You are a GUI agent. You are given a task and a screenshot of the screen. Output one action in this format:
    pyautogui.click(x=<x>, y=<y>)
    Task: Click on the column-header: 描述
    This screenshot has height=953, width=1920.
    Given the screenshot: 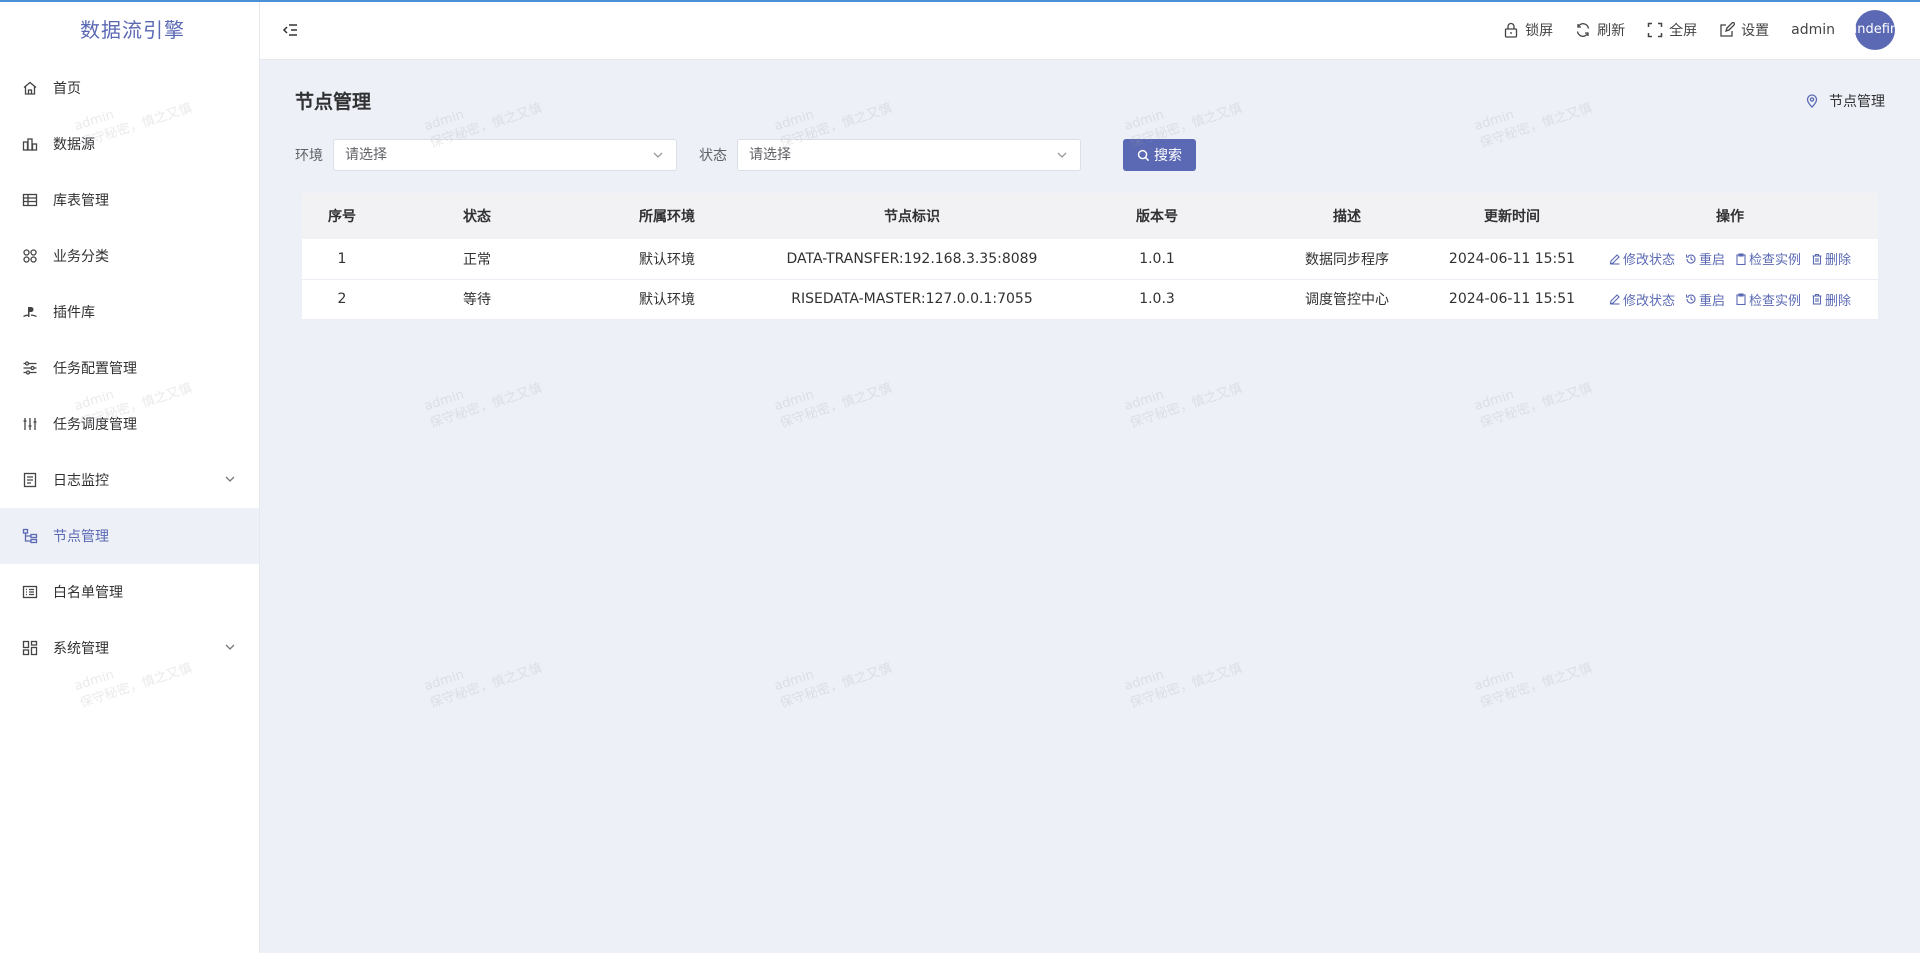 What is the action you would take?
    pyautogui.click(x=1347, y=216)
    